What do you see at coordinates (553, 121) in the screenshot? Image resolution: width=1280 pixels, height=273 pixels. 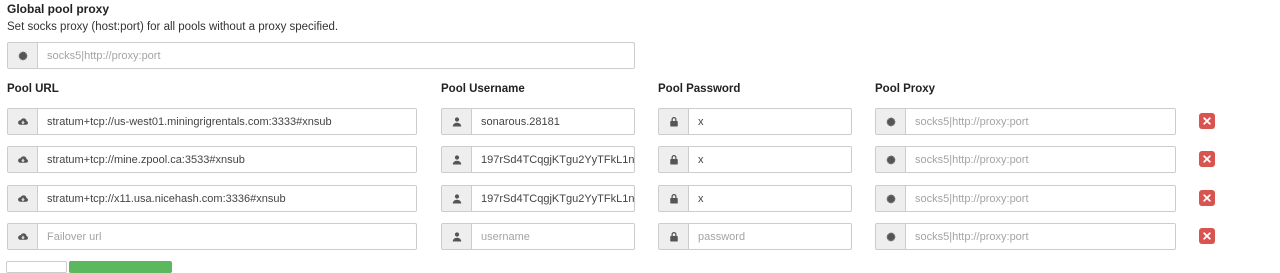 I see `pool-username-input: sonarous.28181` at bounding box center [553, 121].